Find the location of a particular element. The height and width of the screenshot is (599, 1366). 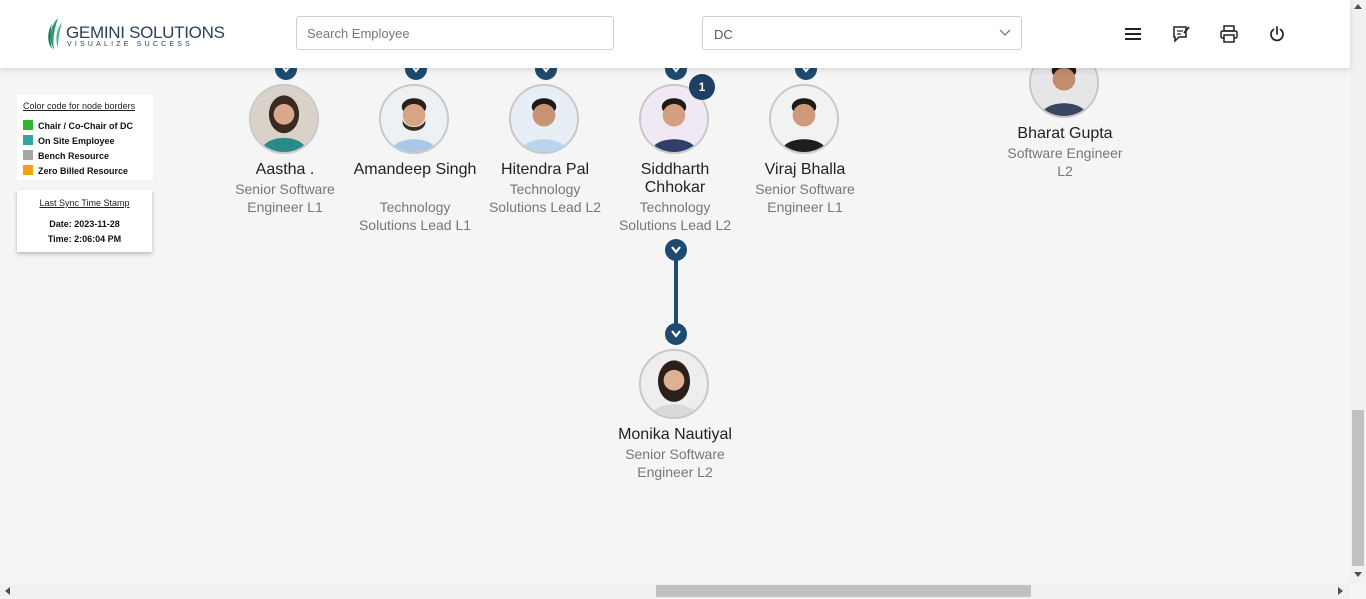

print-icon is located at coordinates (1229, 34).